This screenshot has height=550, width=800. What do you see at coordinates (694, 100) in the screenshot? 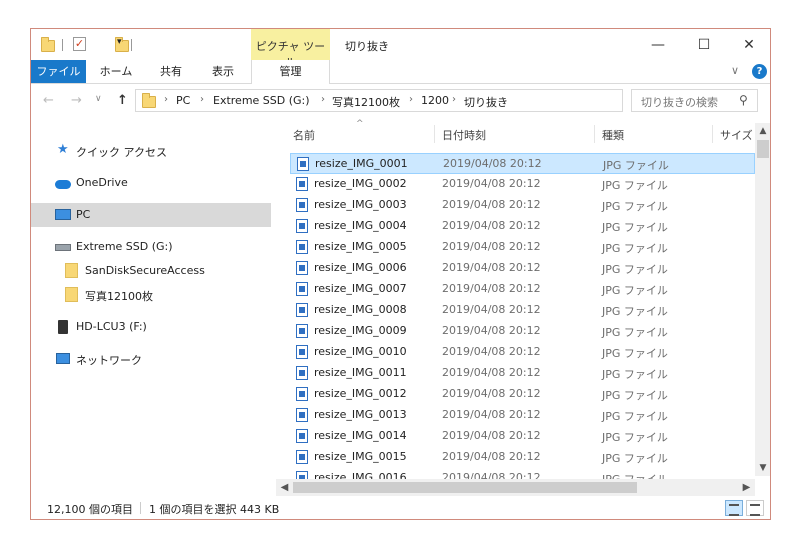
I see `search-box: 切り抜きの検索 ⚲` at bounding box center [694, 100].